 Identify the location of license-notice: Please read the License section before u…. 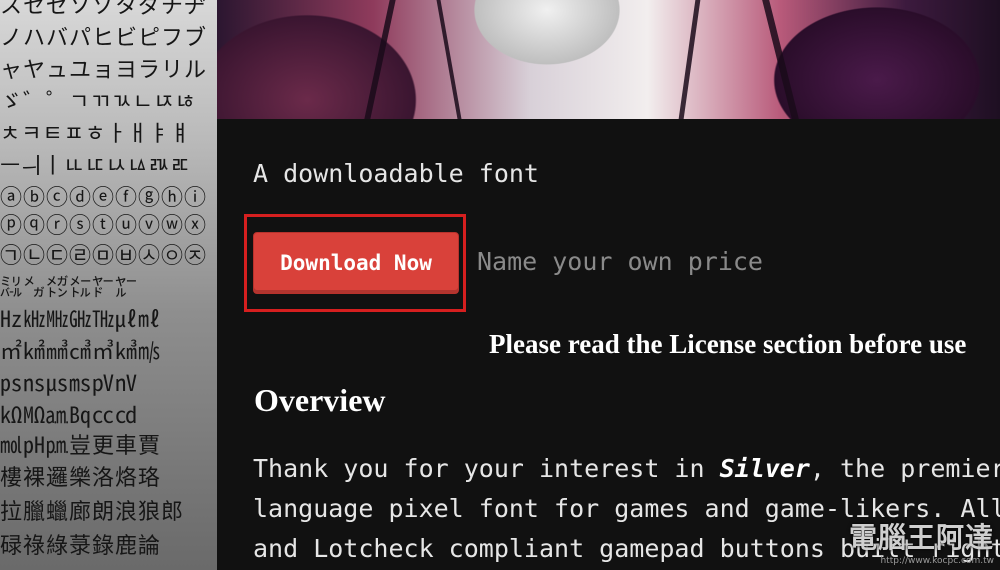
(728, 344).